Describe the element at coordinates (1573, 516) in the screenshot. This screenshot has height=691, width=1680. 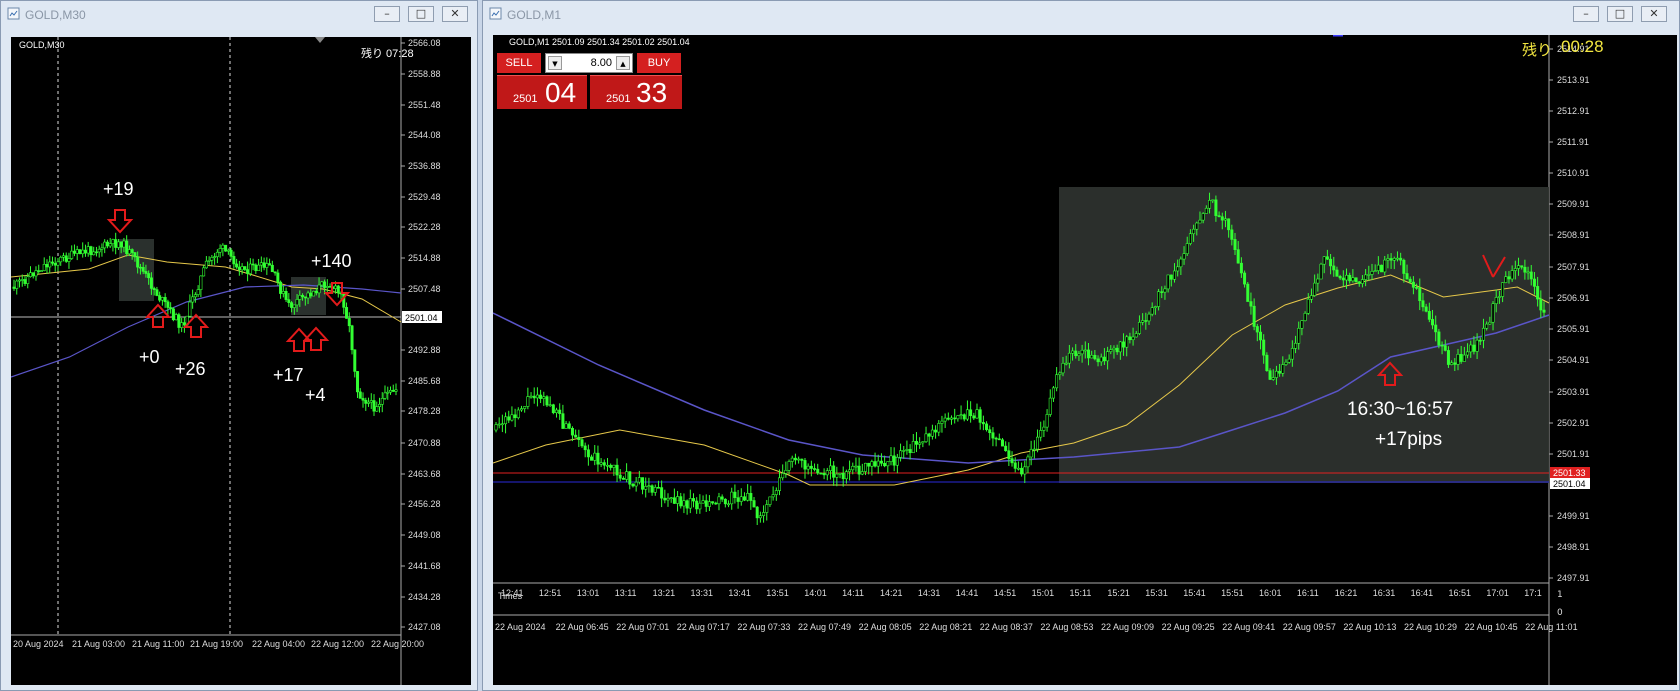
I see `price-tick-label: 2499.91` at that location.